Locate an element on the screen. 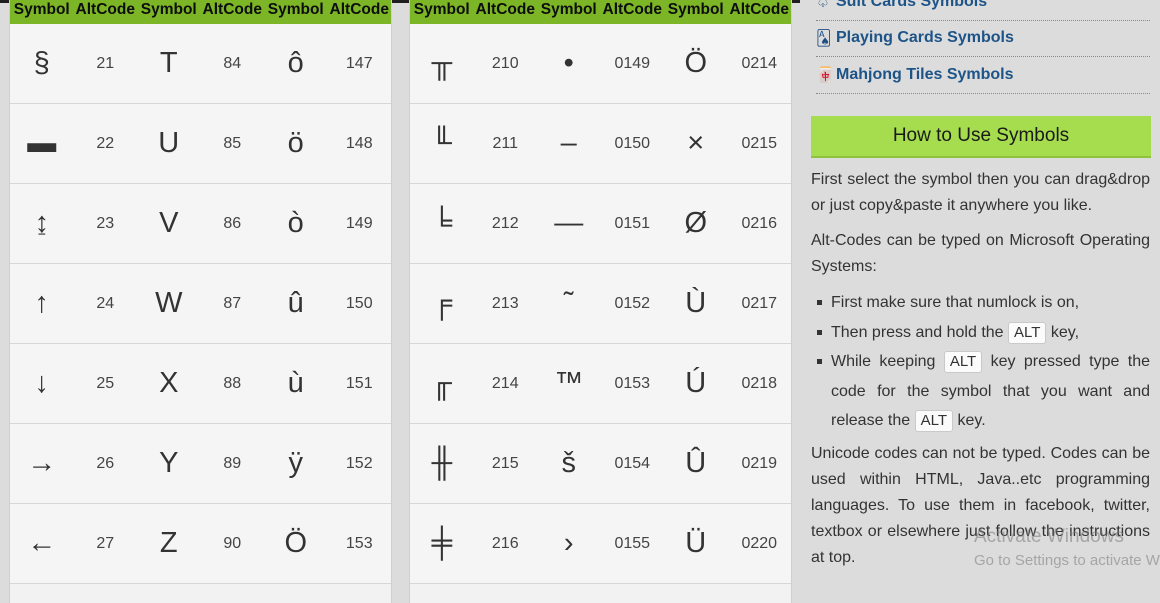 This screenshot has width=1160, height=603. table-row: ╪ 216 › 0155 Ü 0220 is located at coordinates (600, 544).